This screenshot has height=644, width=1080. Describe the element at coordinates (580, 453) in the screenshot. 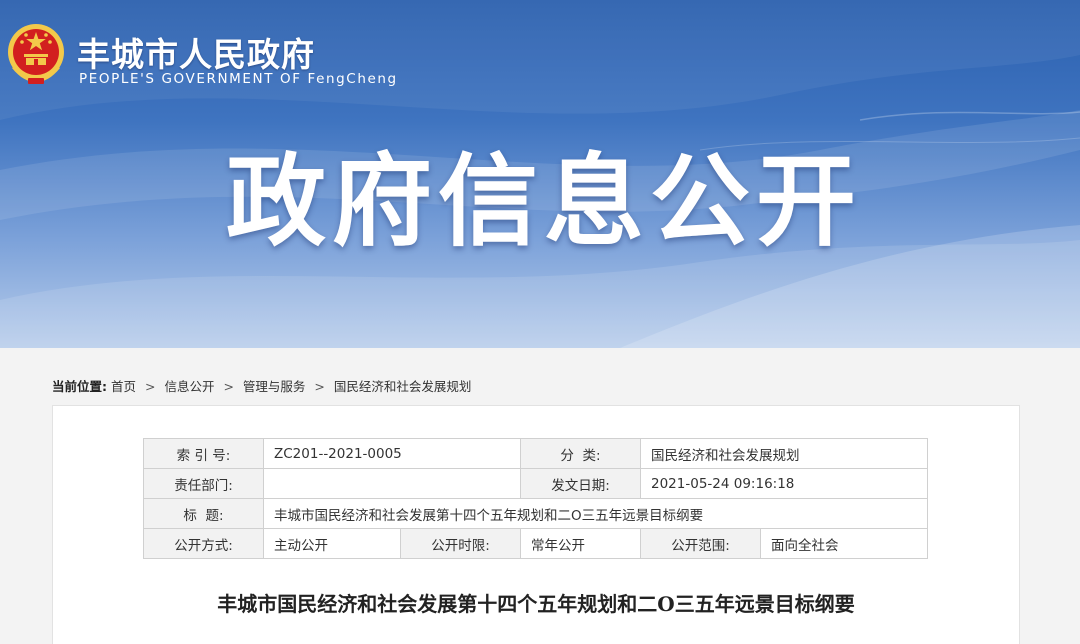

I see `category-label: 分 类:` at that location.